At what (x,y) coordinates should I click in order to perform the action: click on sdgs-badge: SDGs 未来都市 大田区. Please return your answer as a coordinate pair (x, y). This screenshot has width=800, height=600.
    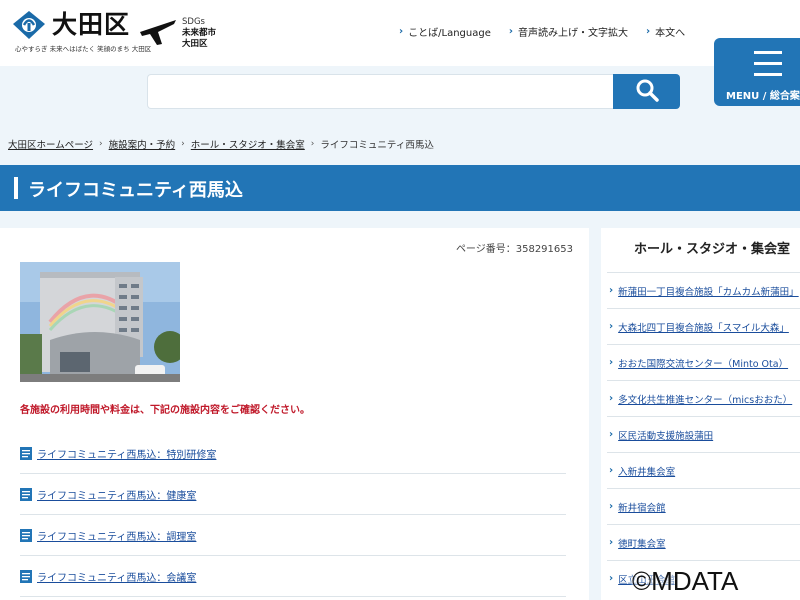
    Looking at the image, I should click on (177, 33).